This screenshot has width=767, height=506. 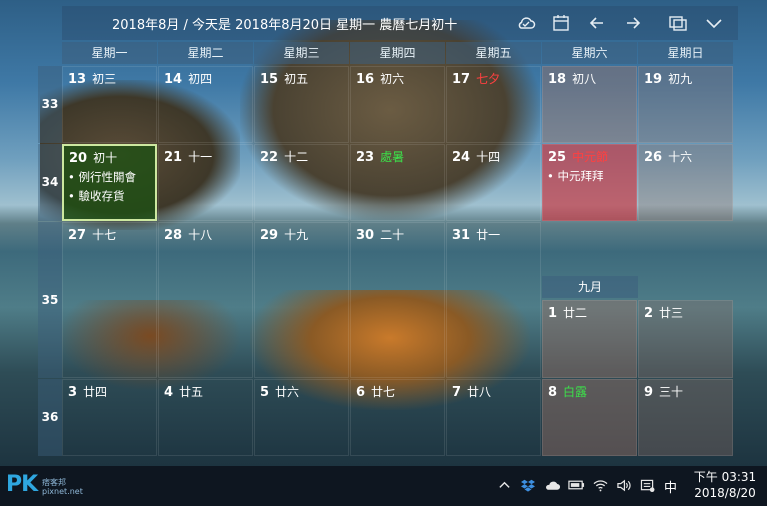 I want to click on event-item: • 中元拜拜, so click(x=575, y=176).